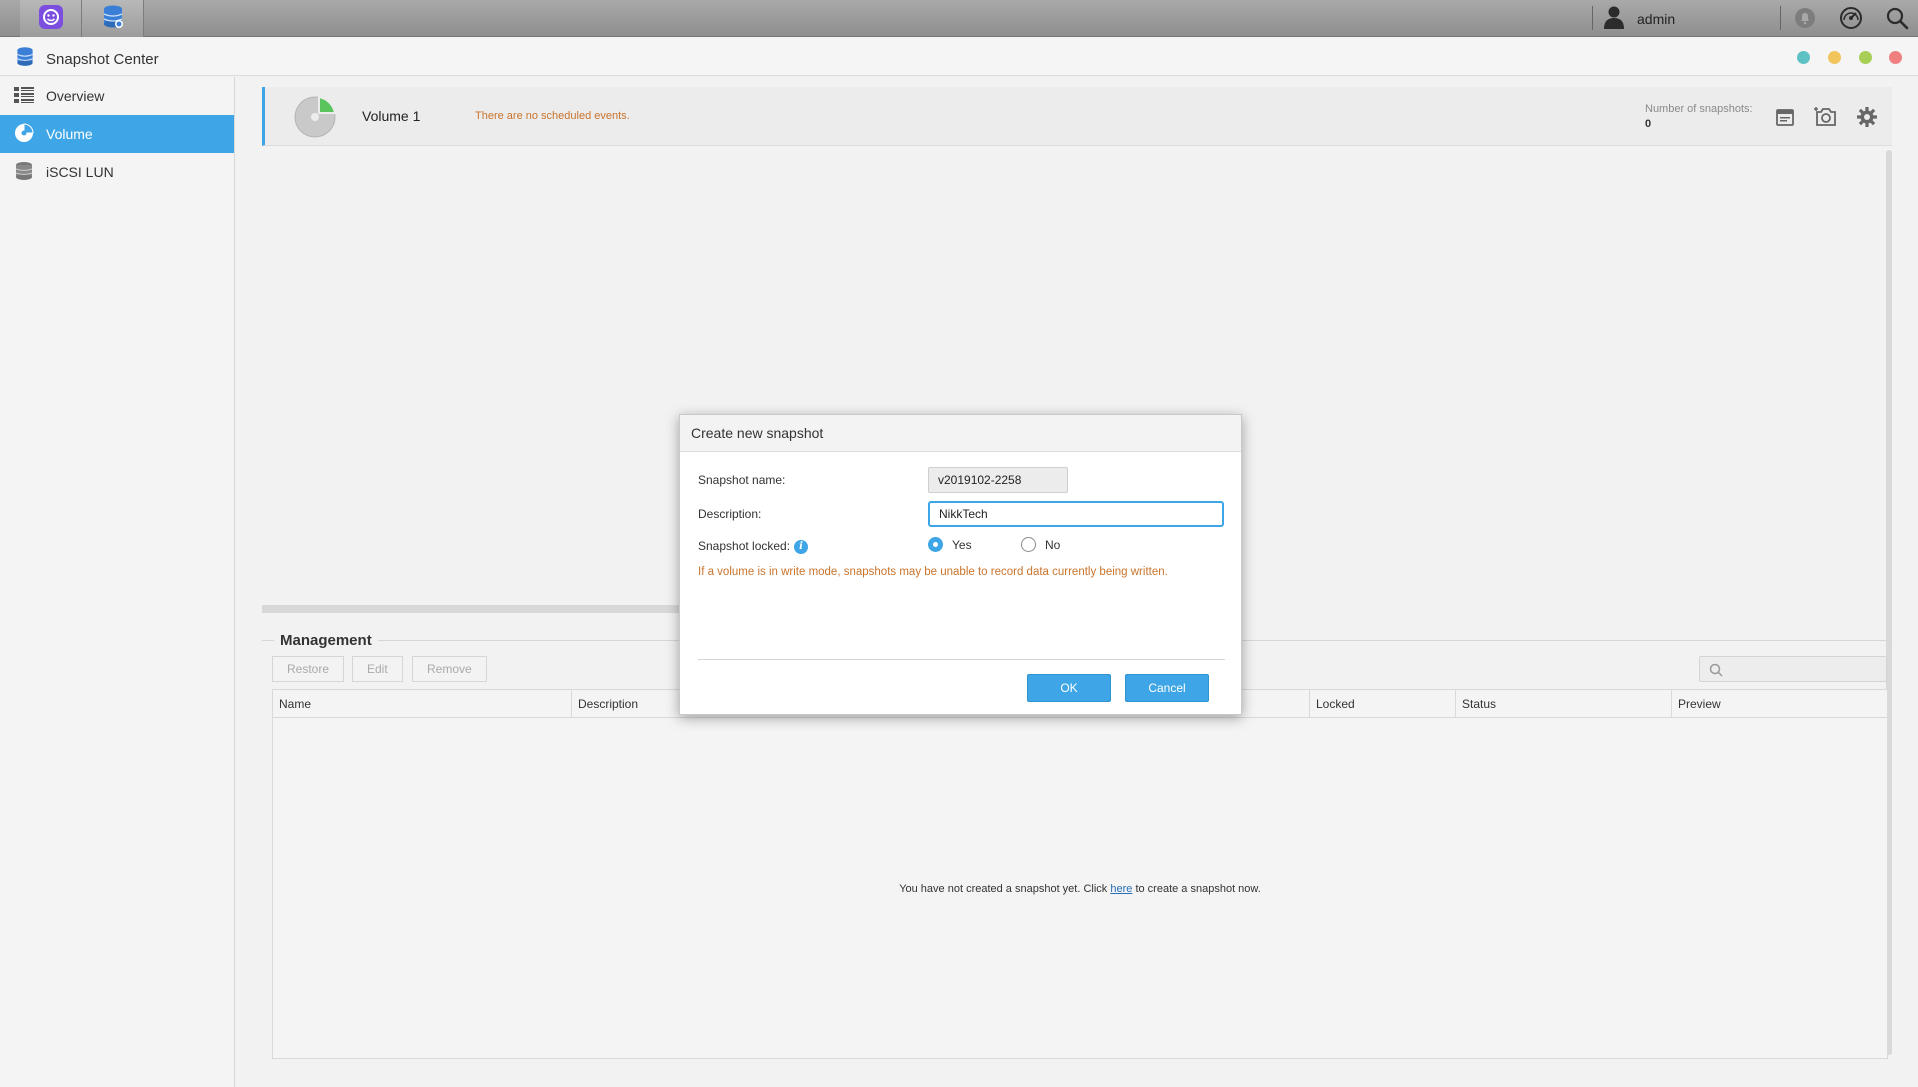 The height and width of the screenshot is (1087, 1918). I want to click on sidebar: Overview Volume iSCSI LUN, so click(117, 582).